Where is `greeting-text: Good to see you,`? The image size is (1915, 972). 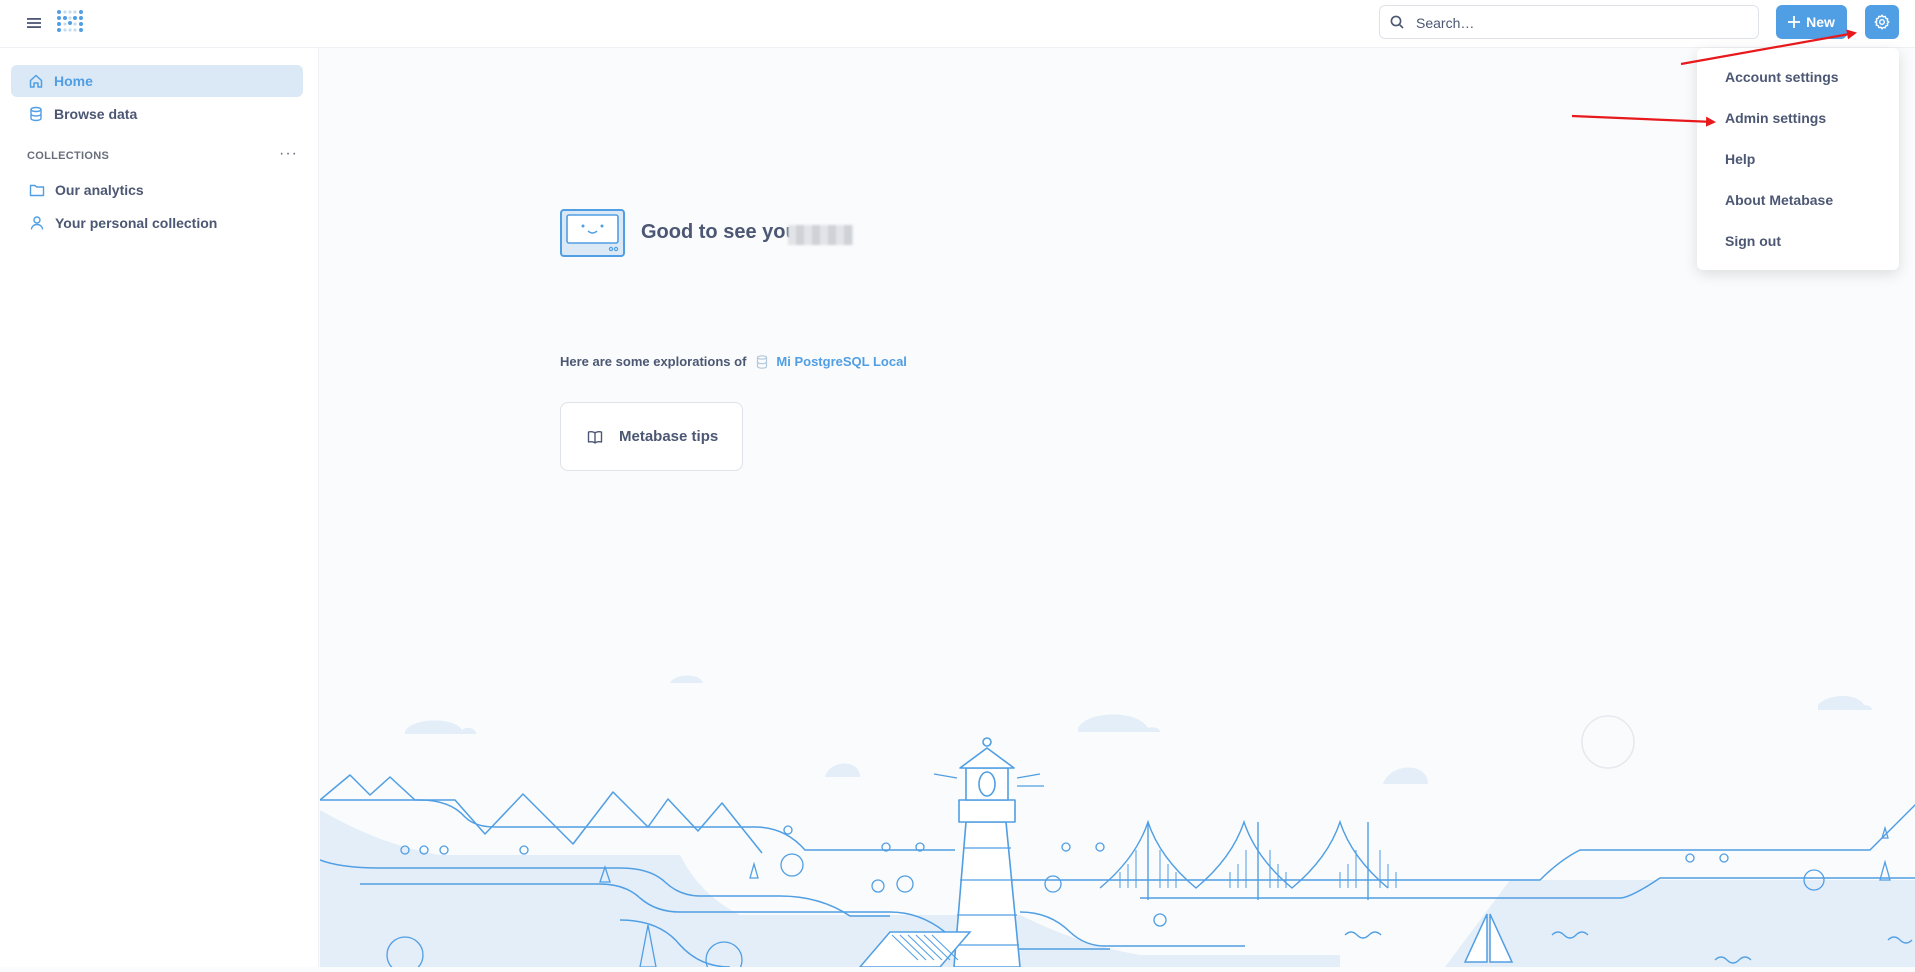 greeting-text: Good to see you, is located at coordinates (722, 232).